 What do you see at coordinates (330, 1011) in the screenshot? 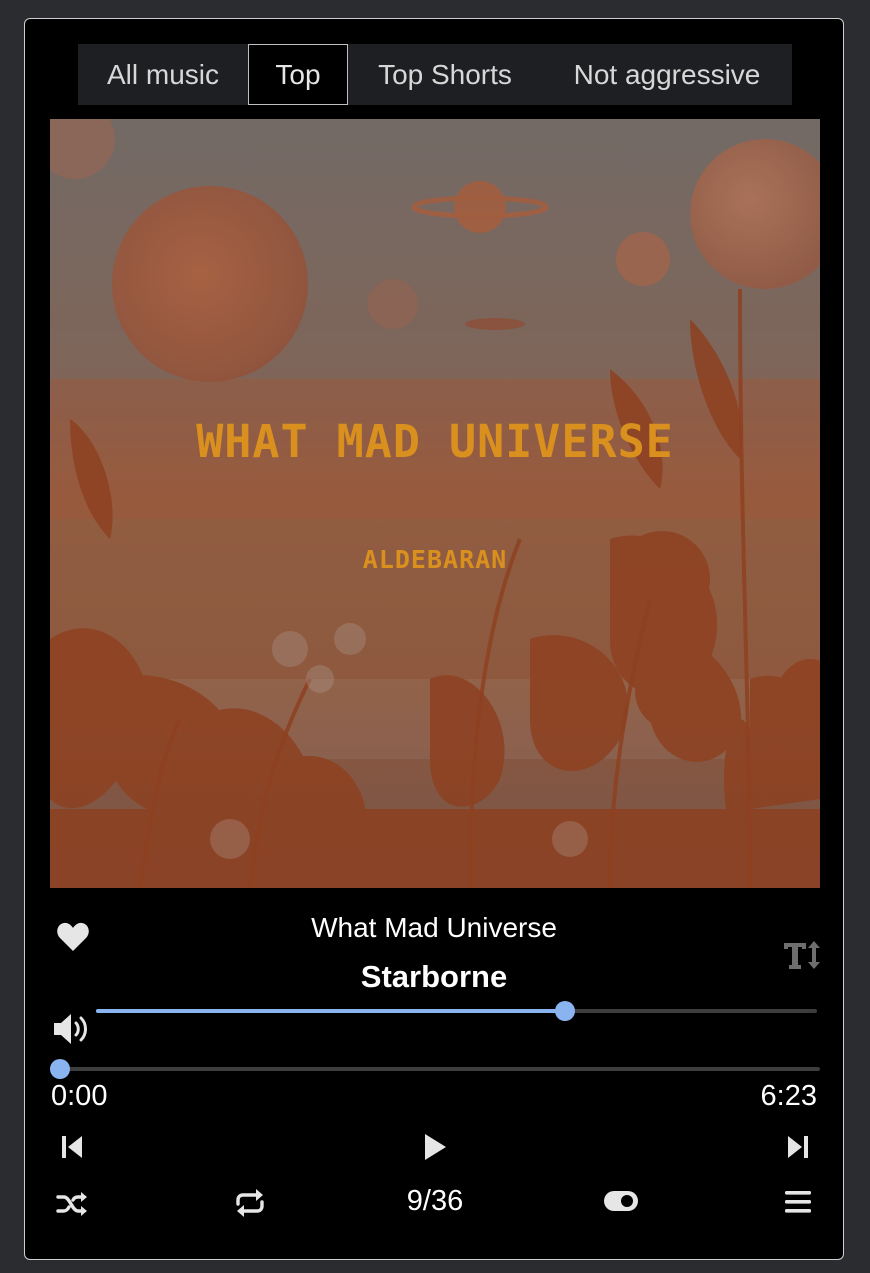
I see `volume-level-fill` at bounding box center [330, 1011].